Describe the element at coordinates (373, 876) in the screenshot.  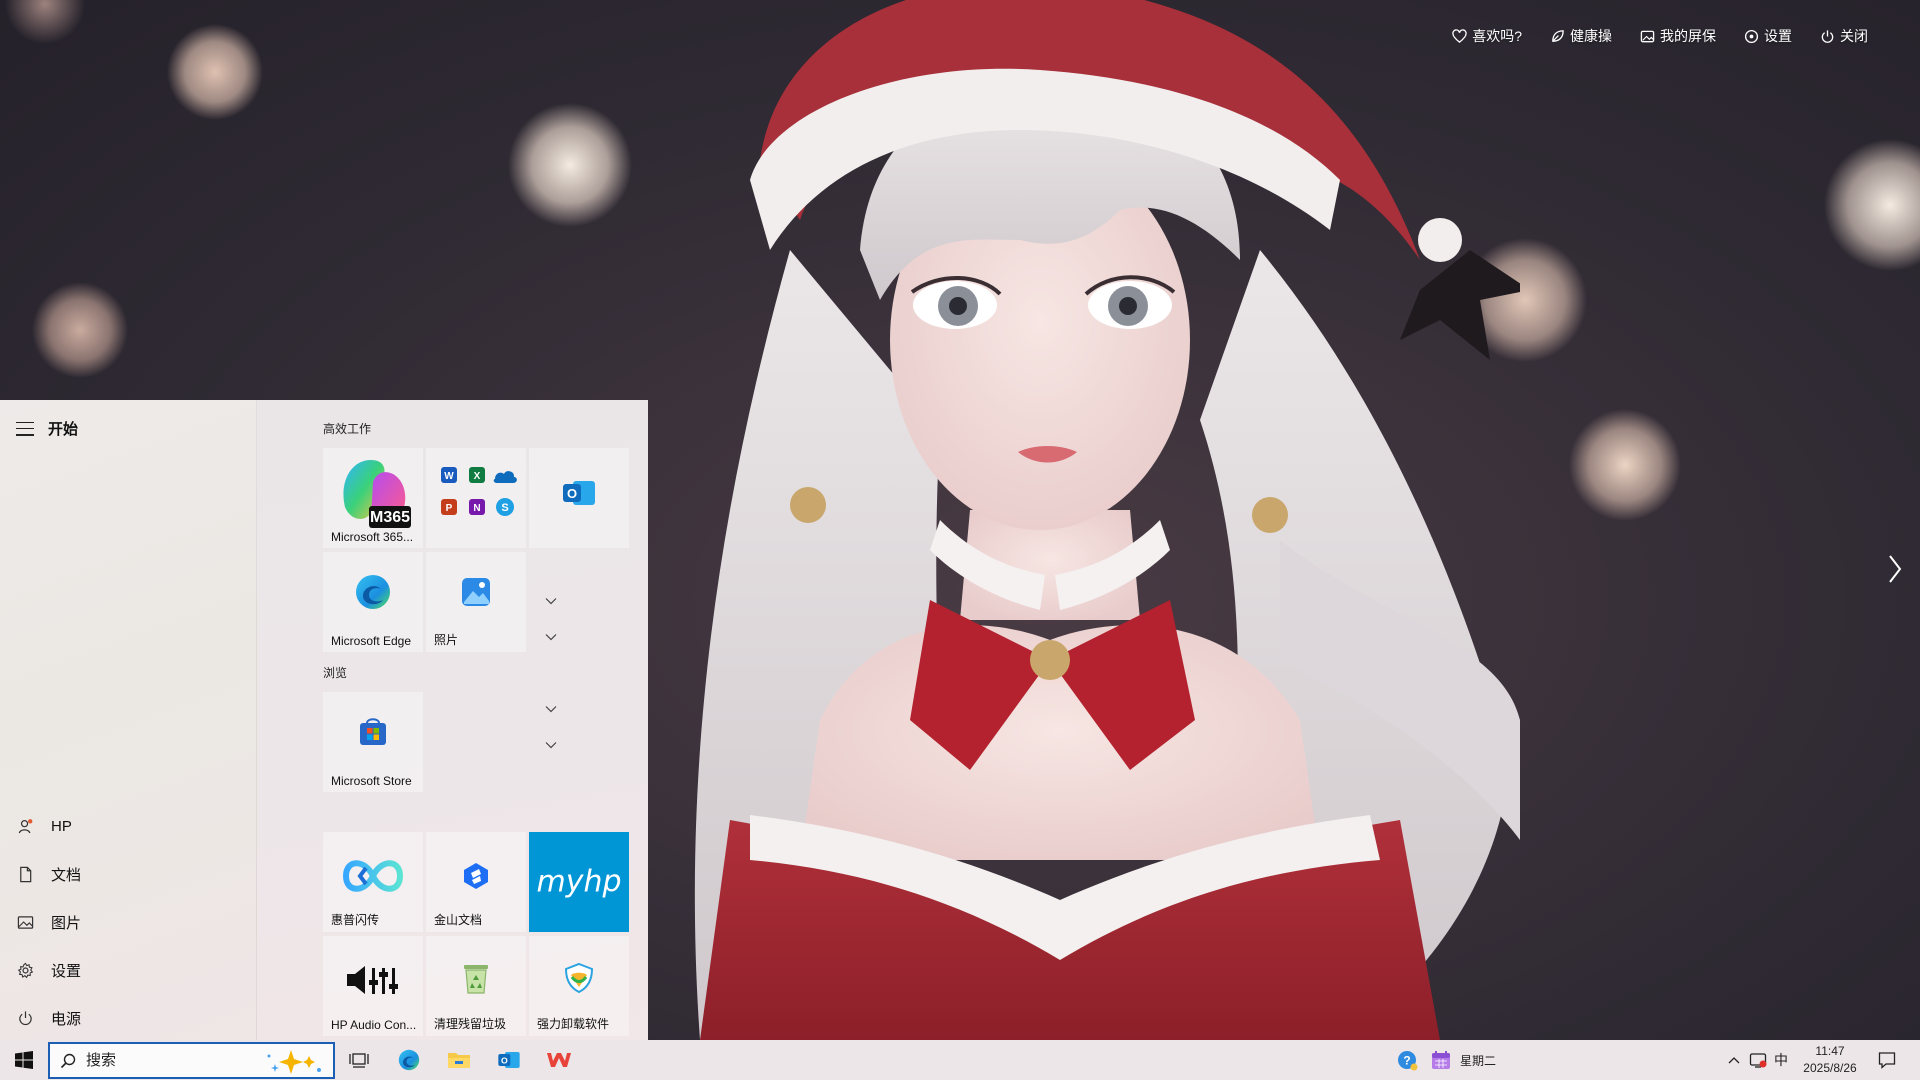
I see `hp-quickdrop-icon` at that location.